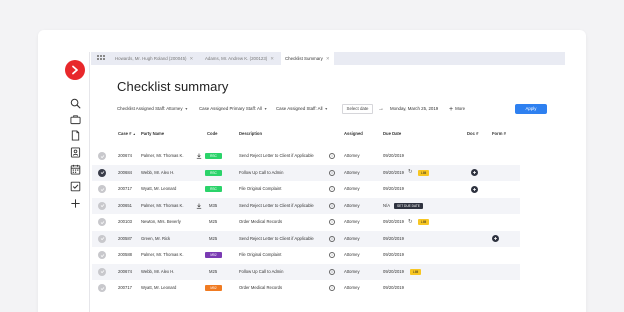  Describe the element at coordinates (75, 103) in the screenshot. I see `nav-search` at that location.